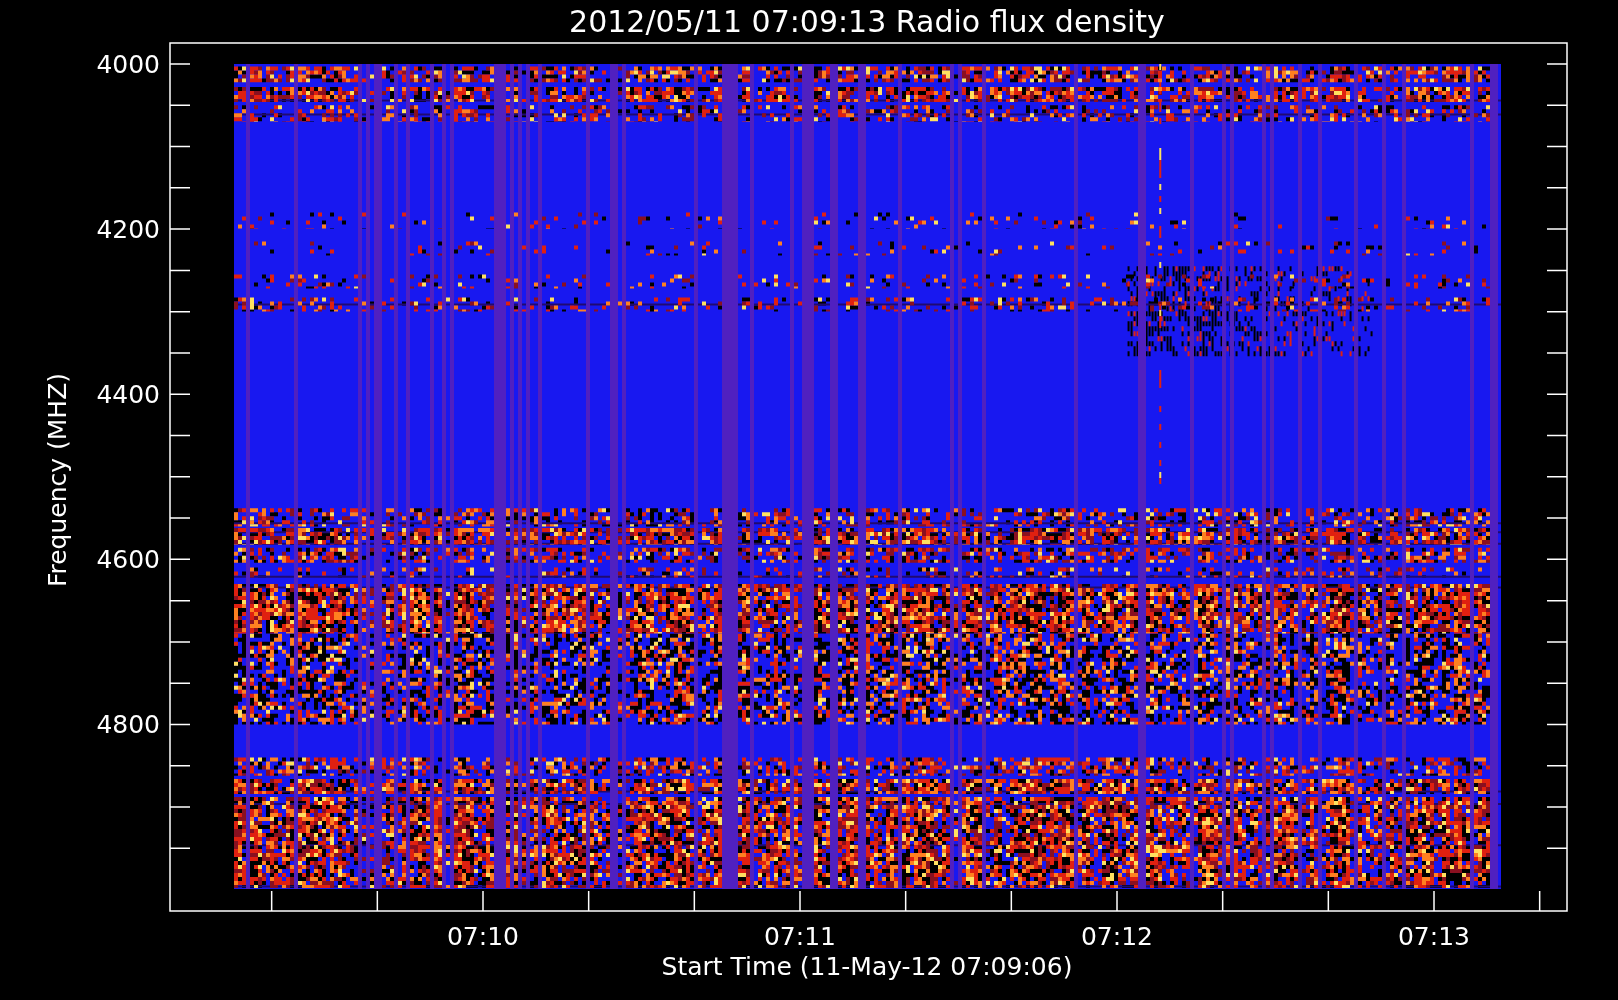 The width and height of the screenshot is (1618, 1000). Describe the element at coordinates (1117, 936) in the screenshot. I see `tick-label: 07:12` at that location.